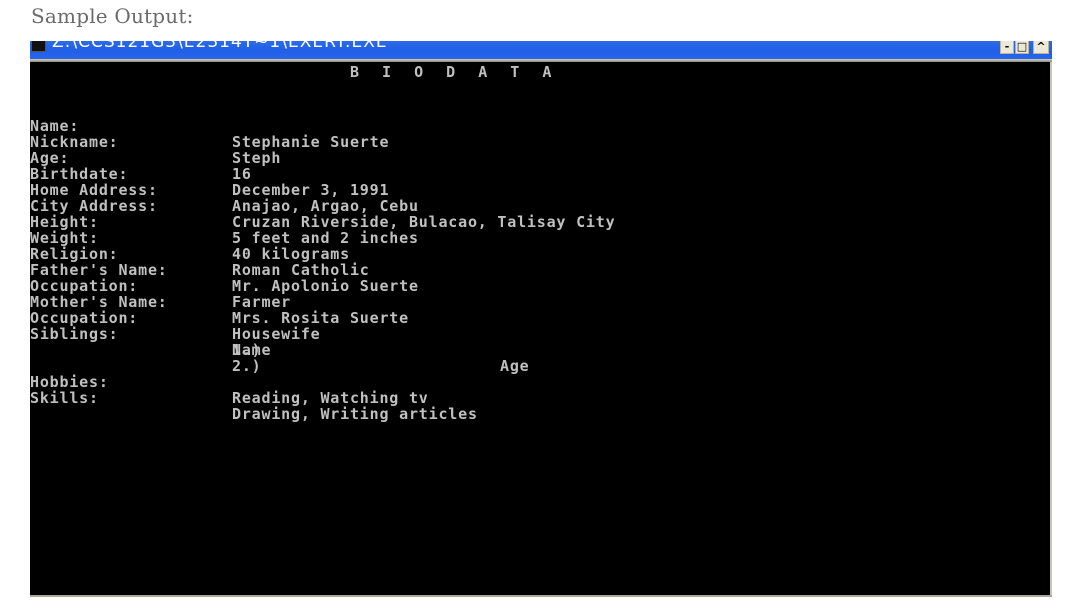 Image resolution: width=1080 pixels, height=616 pixels. What do you see at coordinates (112, 16) in the screenshot?
I see `sample-output-caption: Sample Output:` at bounding box center [112, 16].